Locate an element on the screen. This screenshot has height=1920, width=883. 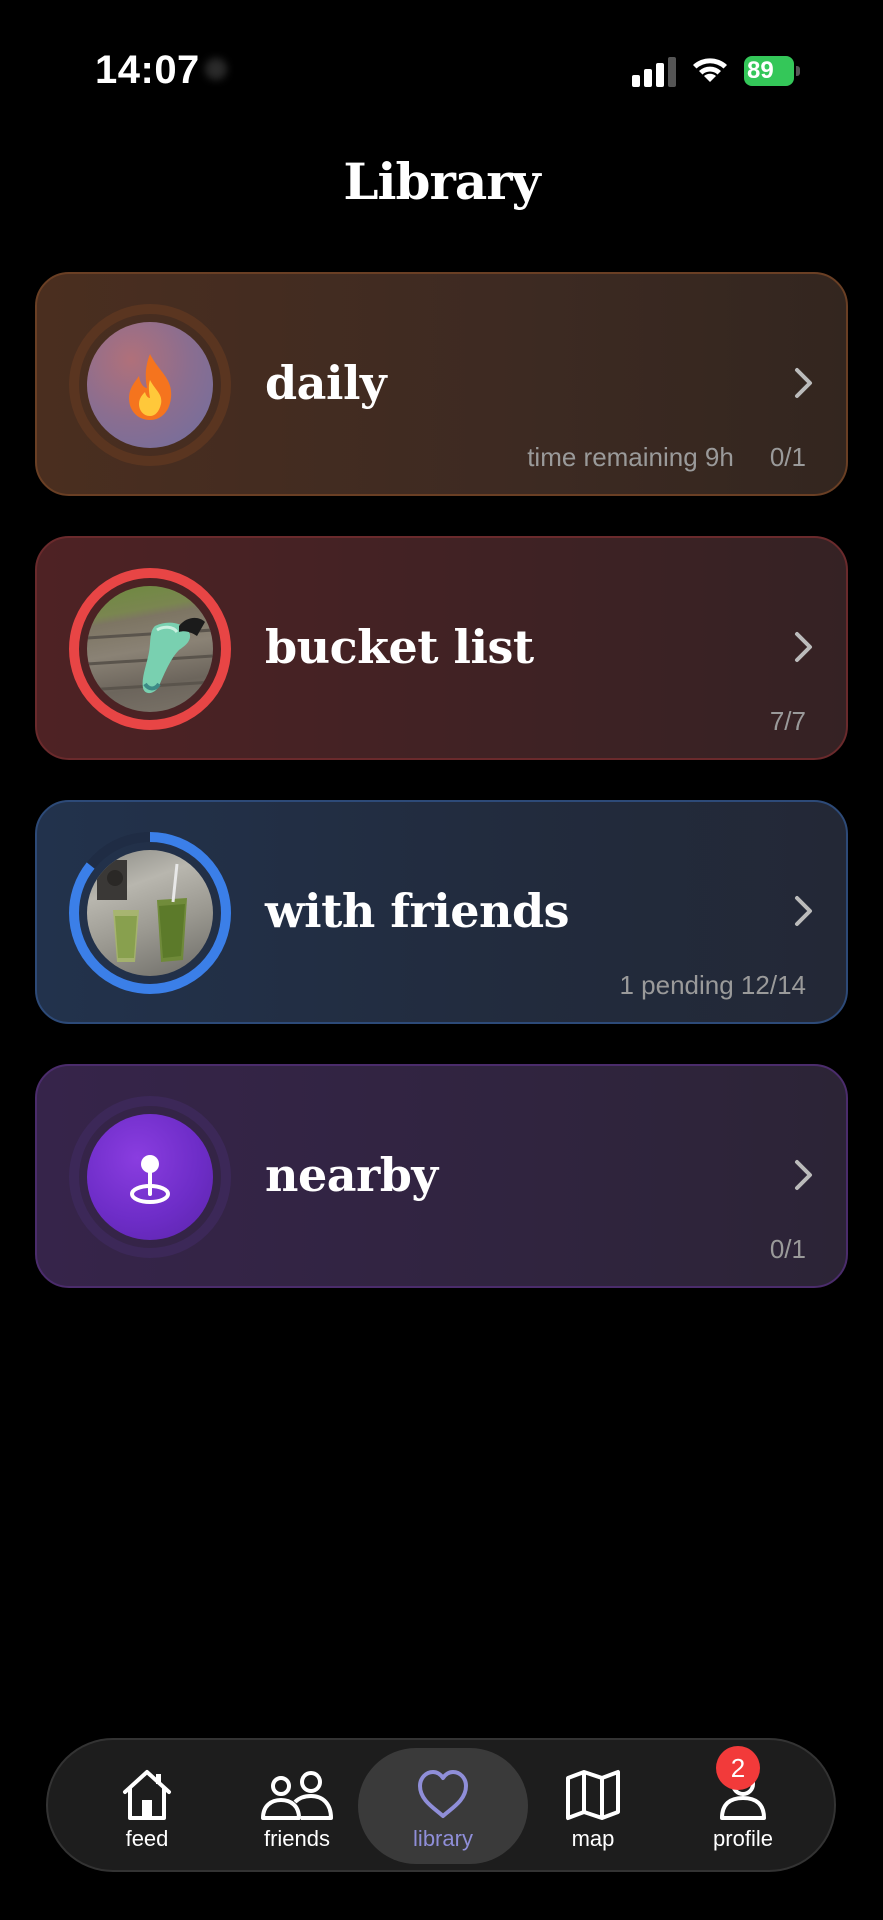
status-bar: 14:07 89 is located at coordinates (441, 70).